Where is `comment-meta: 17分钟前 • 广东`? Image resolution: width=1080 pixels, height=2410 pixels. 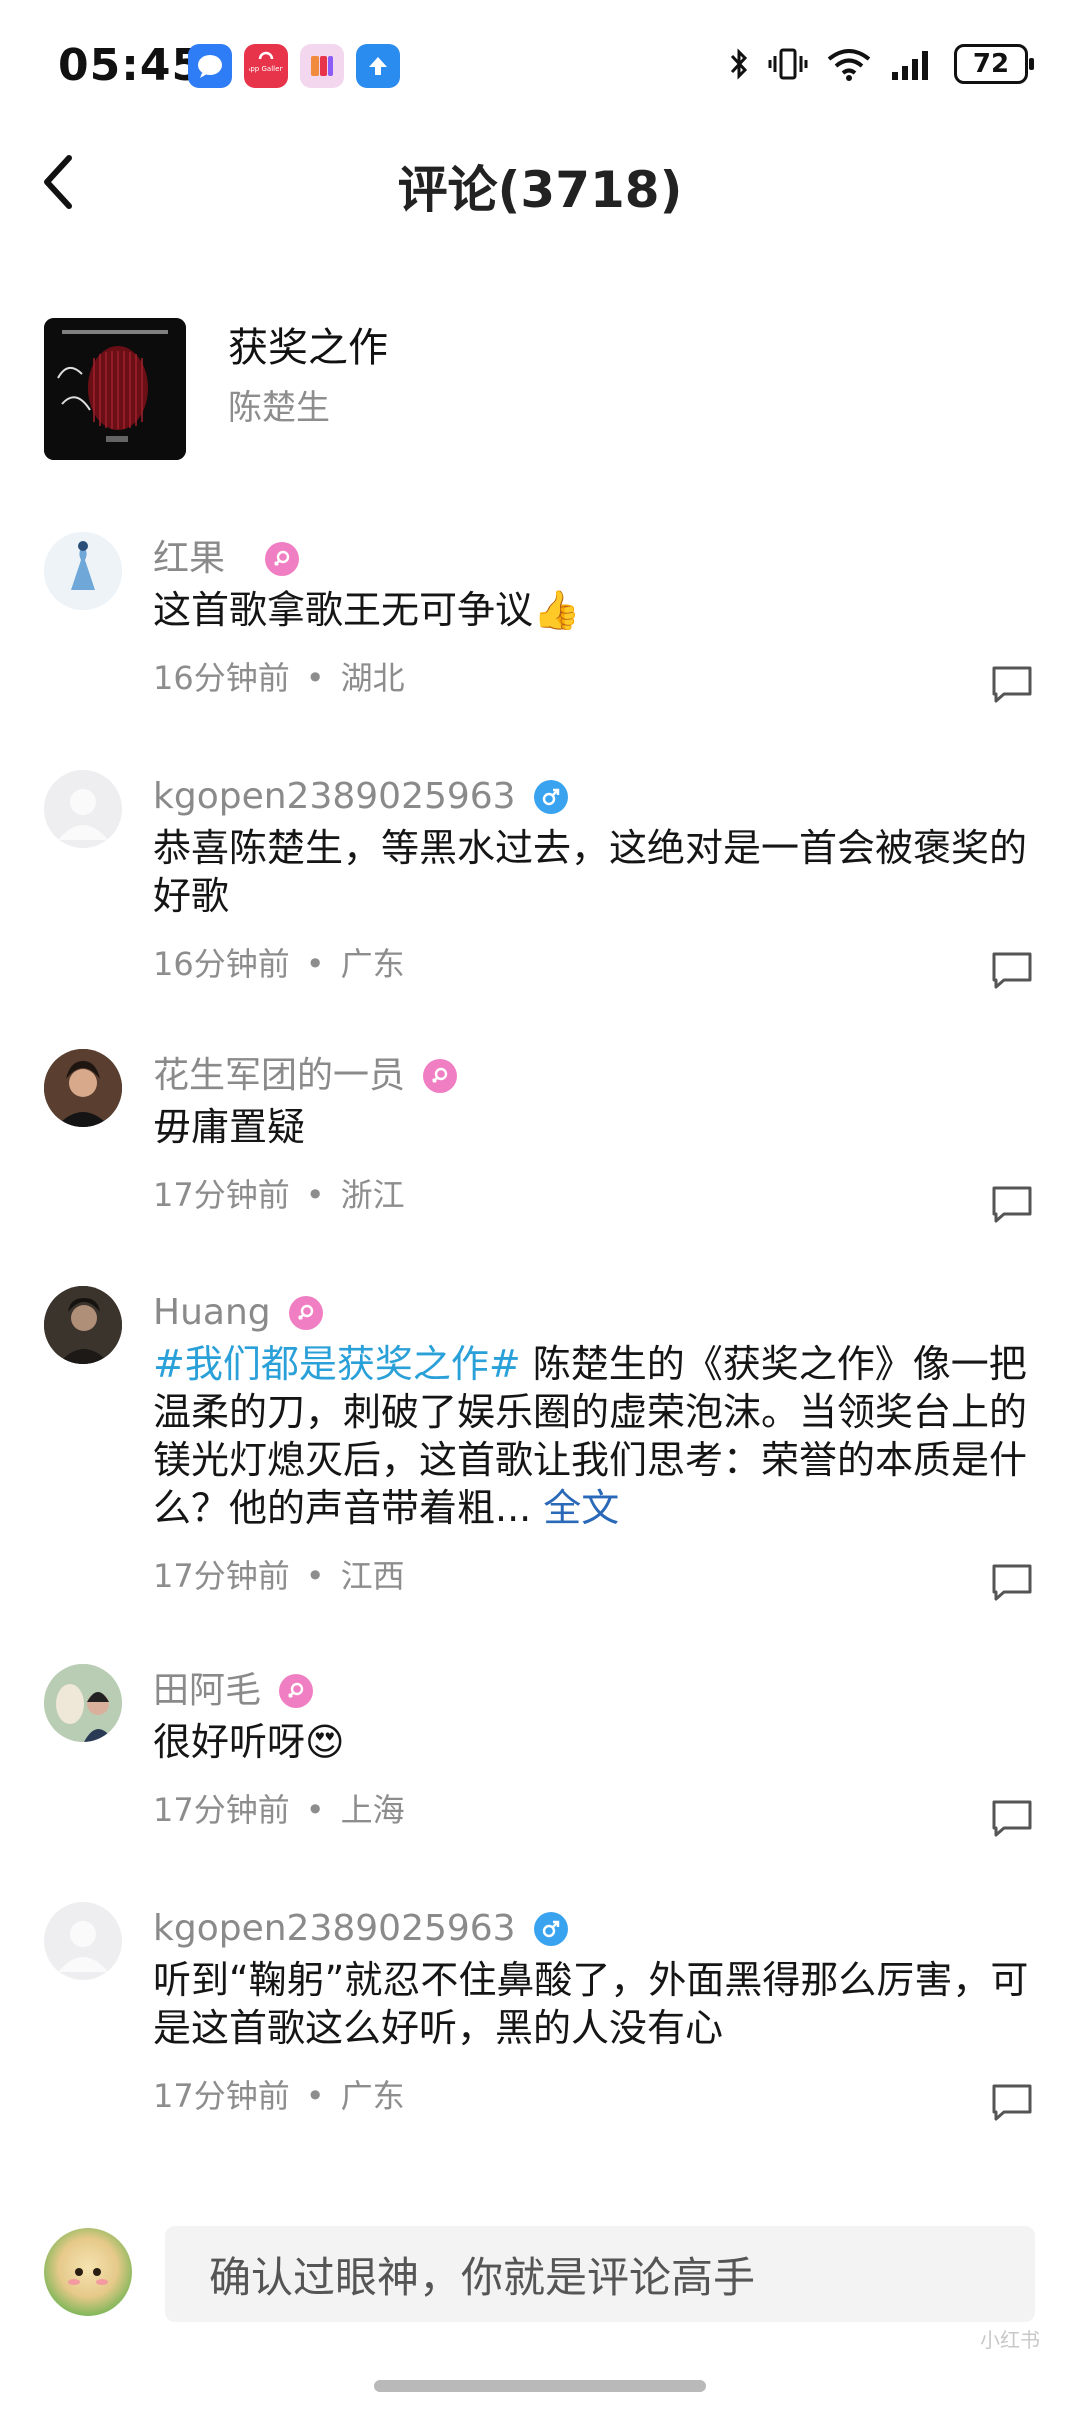
comment-meta: 17分钟前 • 广东 is located at coordinates (279, 2096).